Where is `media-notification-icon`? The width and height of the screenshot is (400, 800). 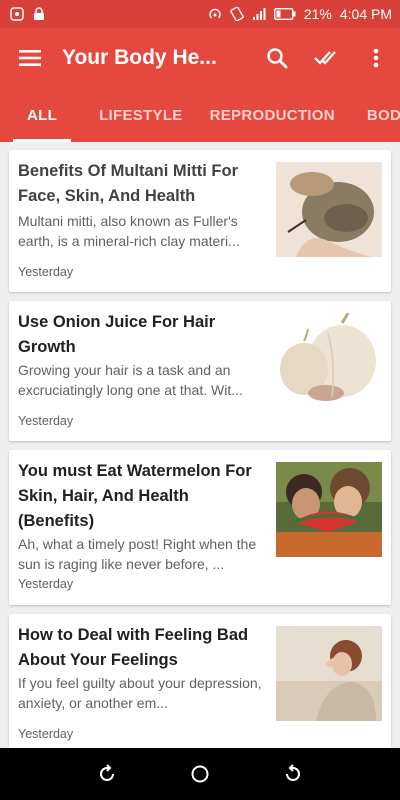 media-notification-icon is located at coordinates (17, 14).